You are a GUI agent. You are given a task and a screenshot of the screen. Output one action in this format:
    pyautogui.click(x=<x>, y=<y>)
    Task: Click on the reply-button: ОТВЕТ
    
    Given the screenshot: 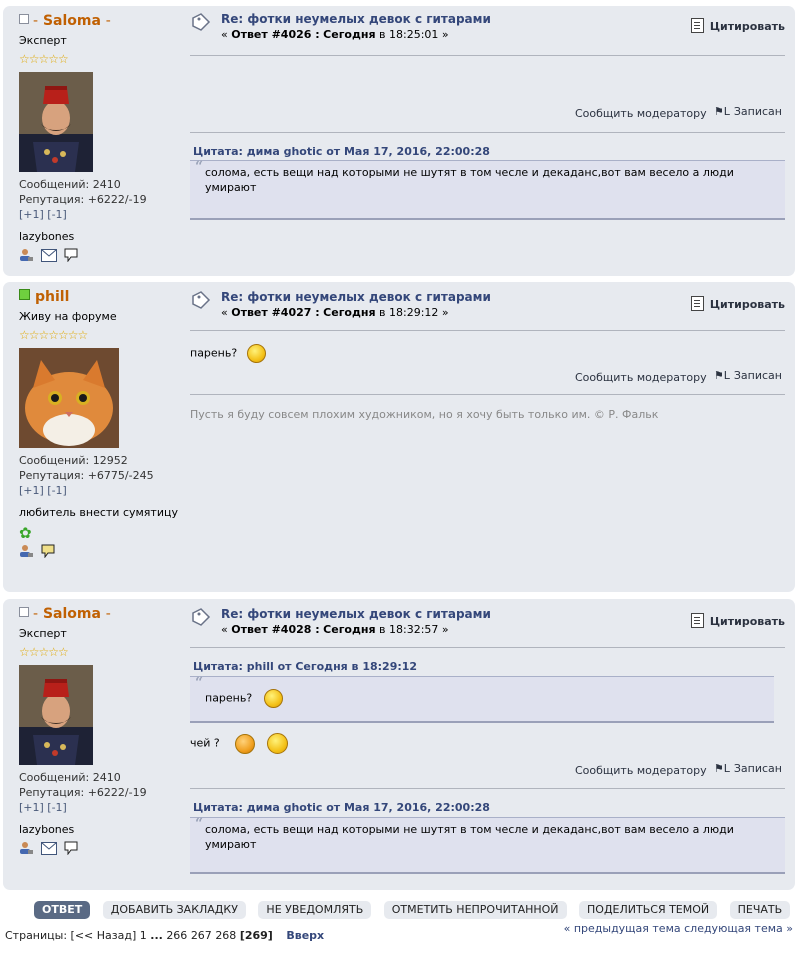 What is the action you would take?
    pyautogui.click(x=62, y=910)
    